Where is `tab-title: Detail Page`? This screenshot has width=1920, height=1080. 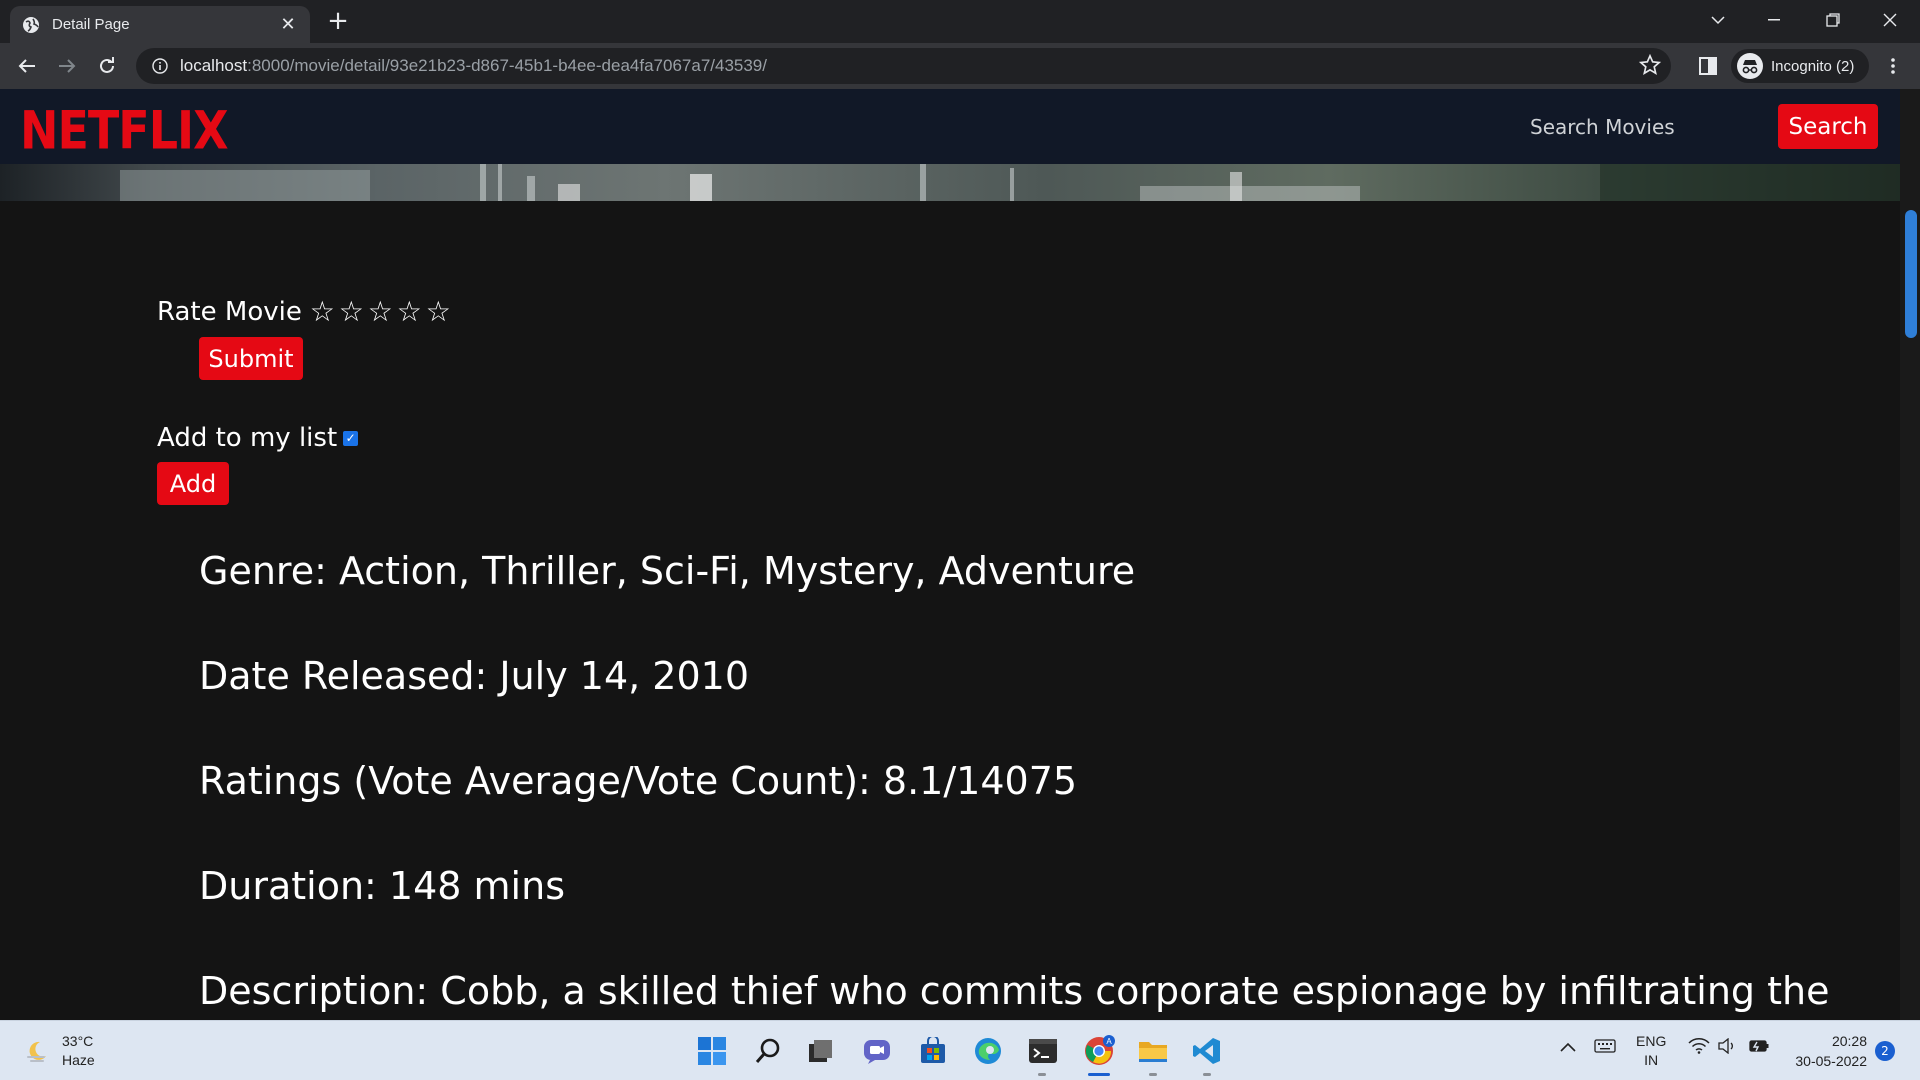
tab-title: Detail Page is located at coordinates (91, 24).